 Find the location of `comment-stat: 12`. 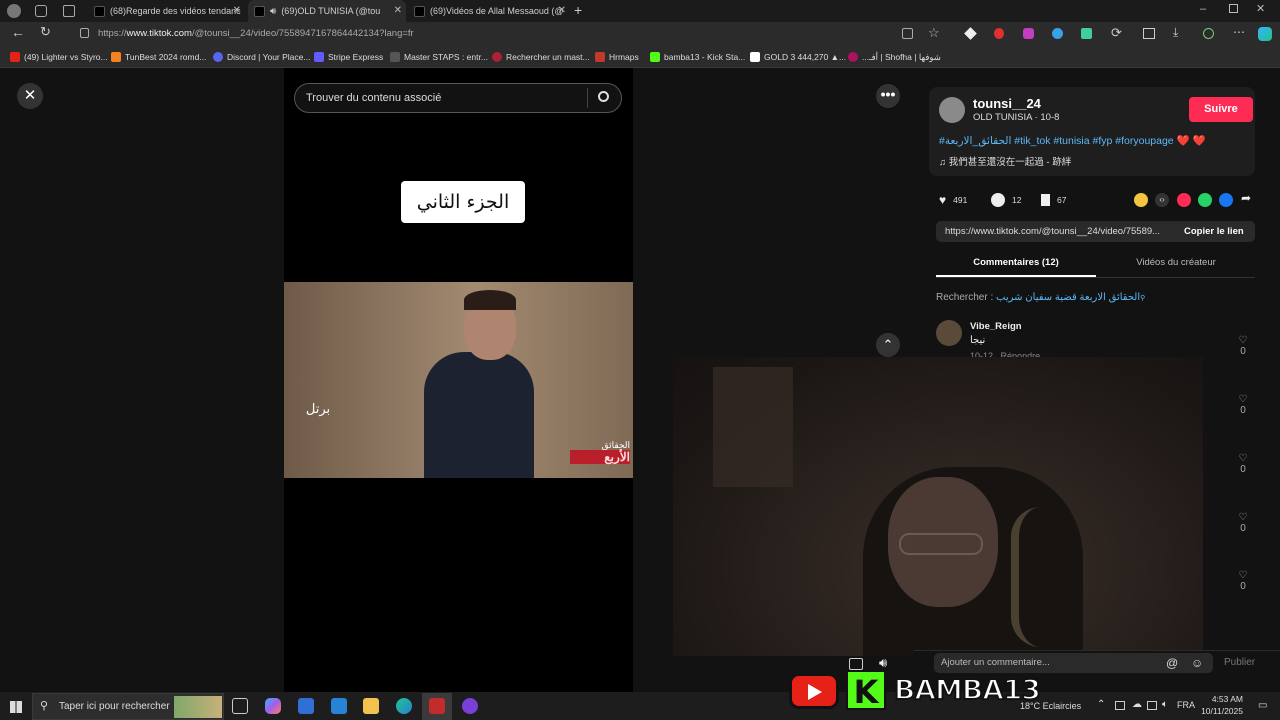

comment-stat: 12 is located at coordinates (1006, 200).